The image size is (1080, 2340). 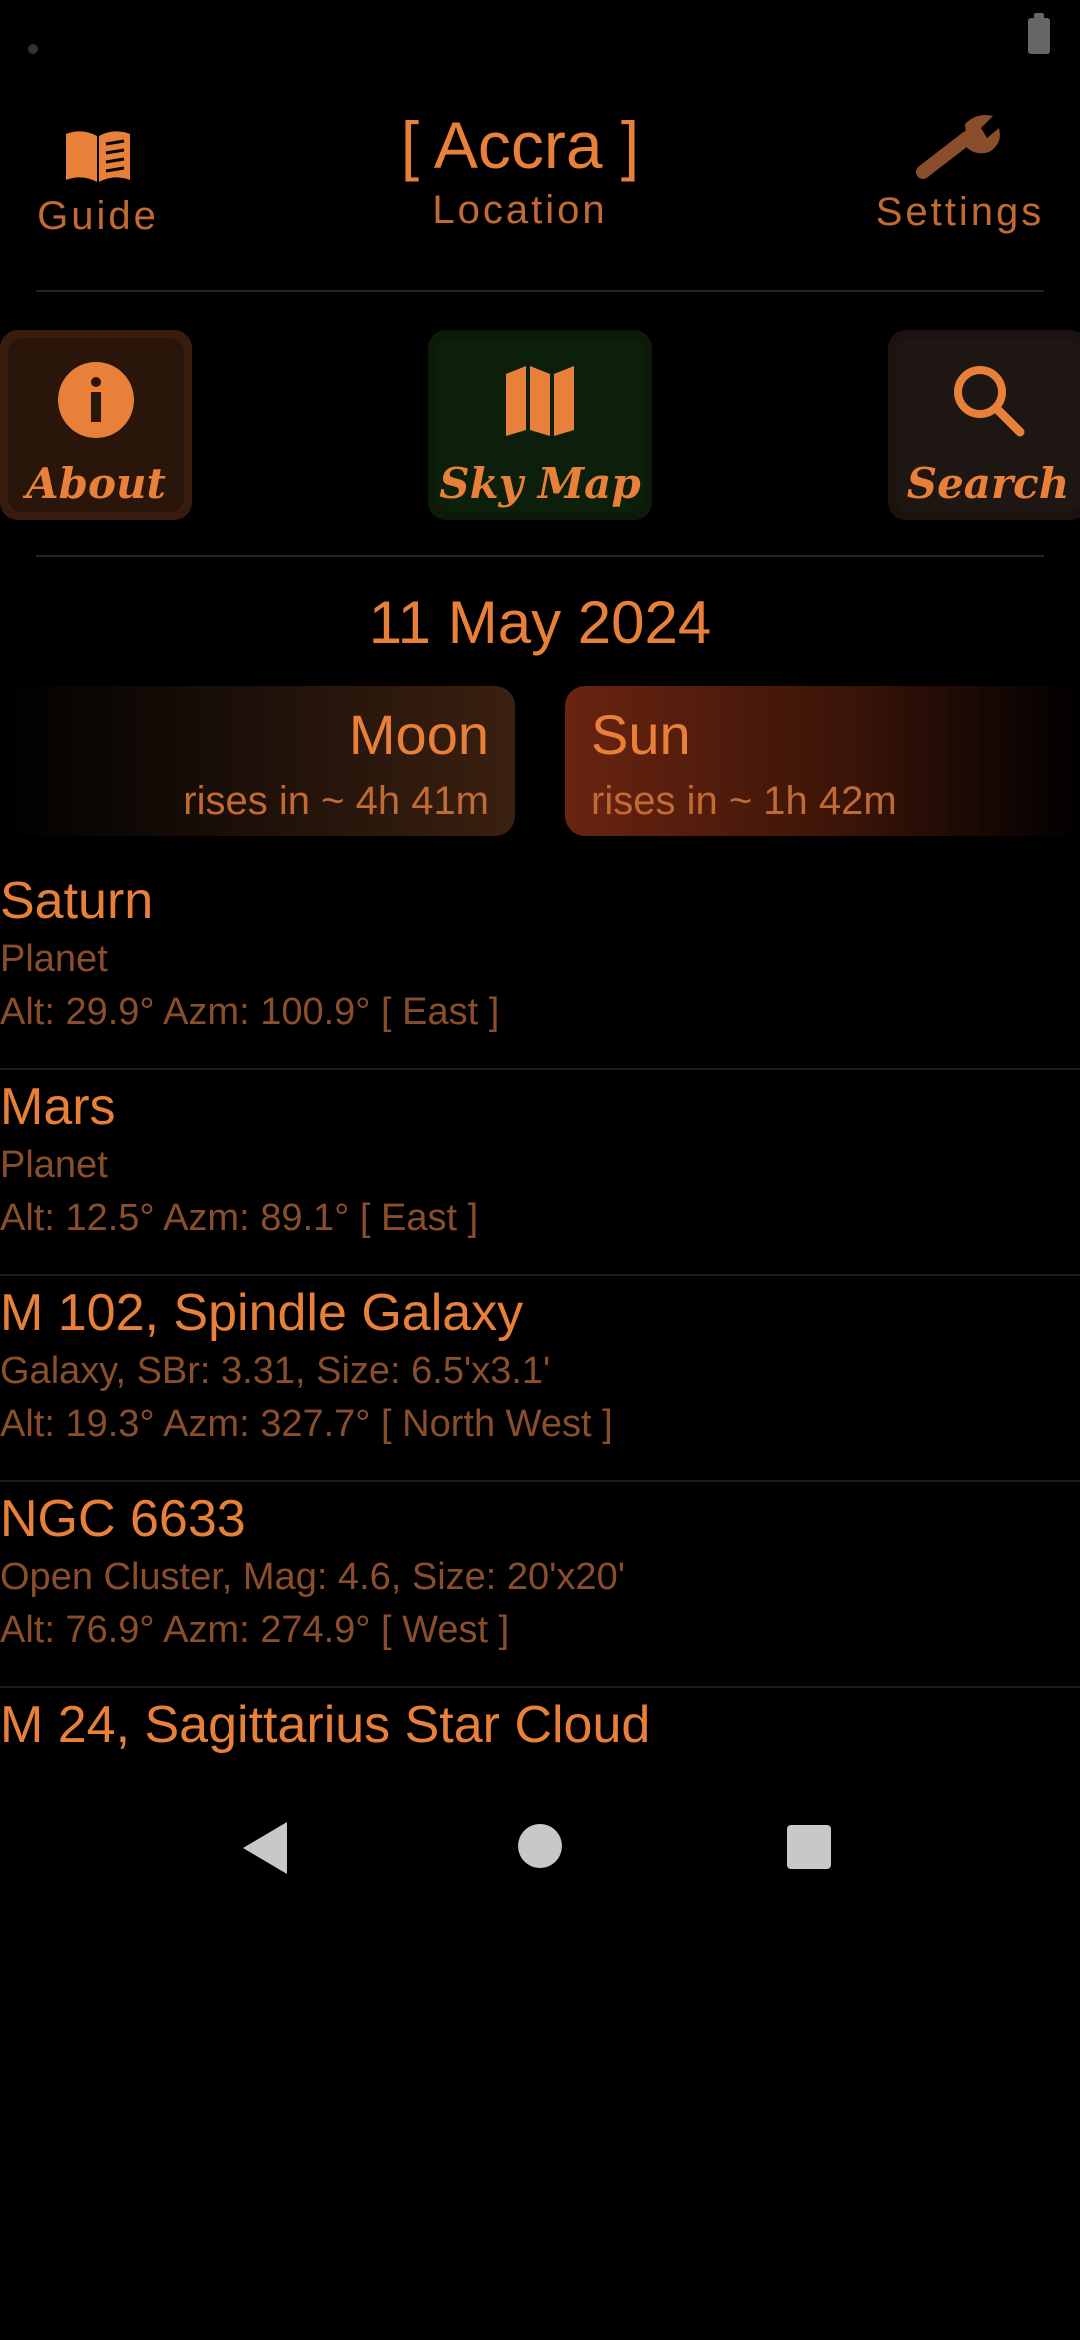 What do you see at coordinates (989, 401) in the screenshot?
I see `search-icon` at bounding box center [989, 401].